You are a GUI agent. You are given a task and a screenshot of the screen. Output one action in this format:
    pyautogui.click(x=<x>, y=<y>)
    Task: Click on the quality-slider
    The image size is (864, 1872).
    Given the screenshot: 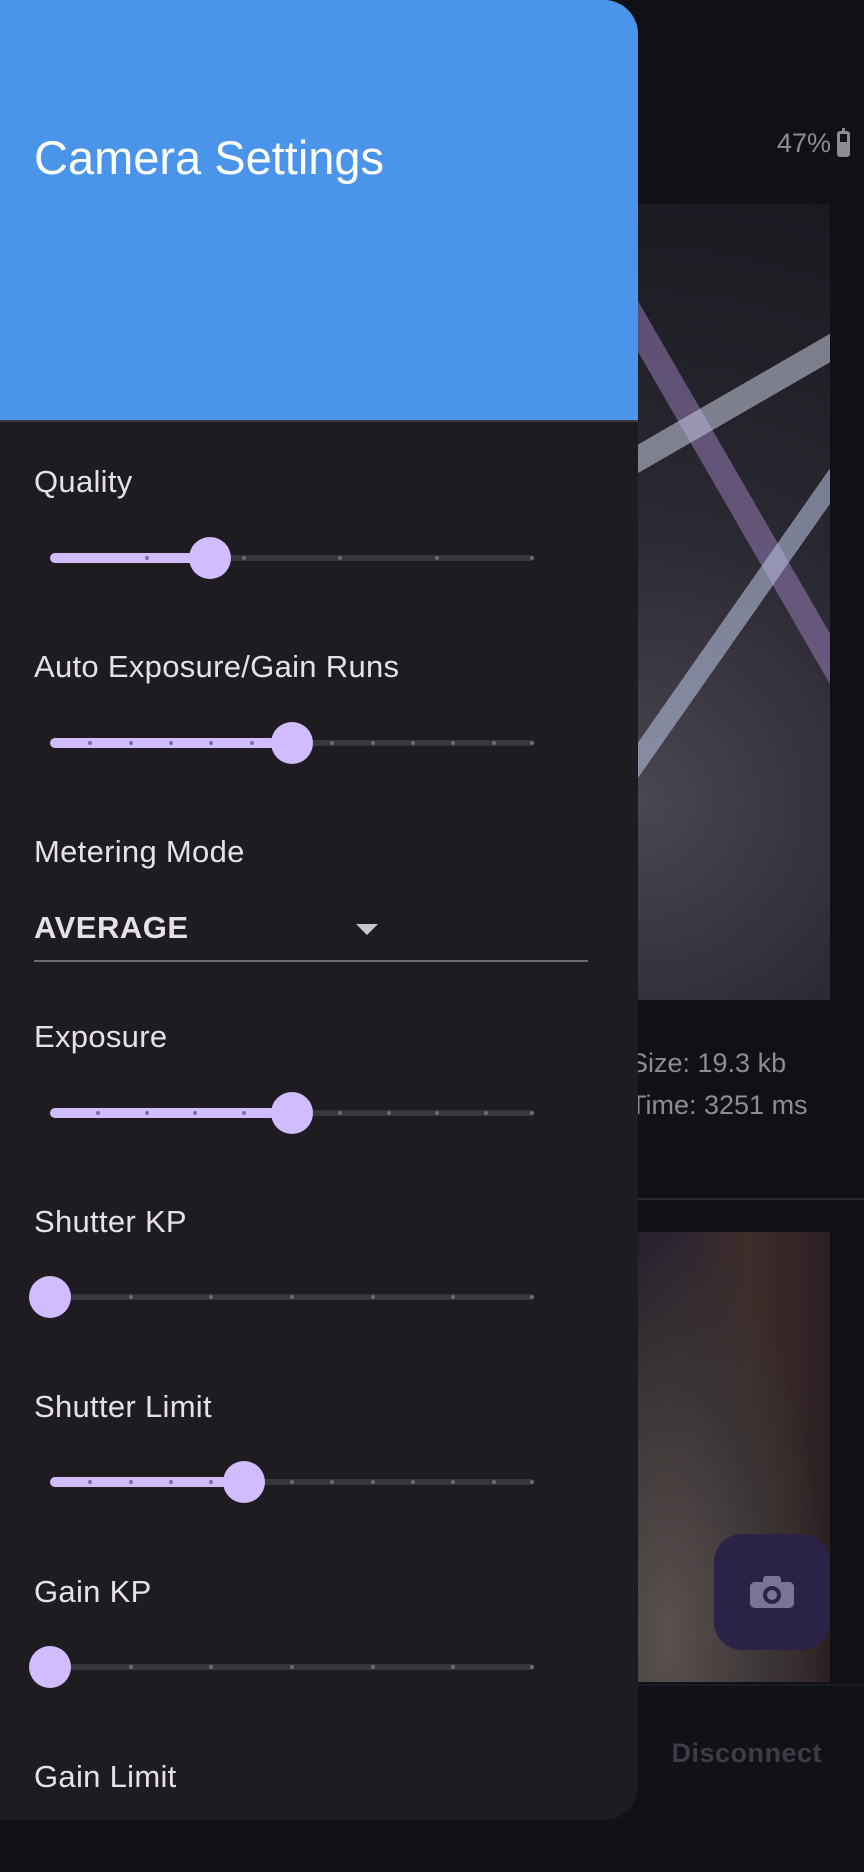 What is the action you would take?
    pyautogui.click(x=292, y=558)
    